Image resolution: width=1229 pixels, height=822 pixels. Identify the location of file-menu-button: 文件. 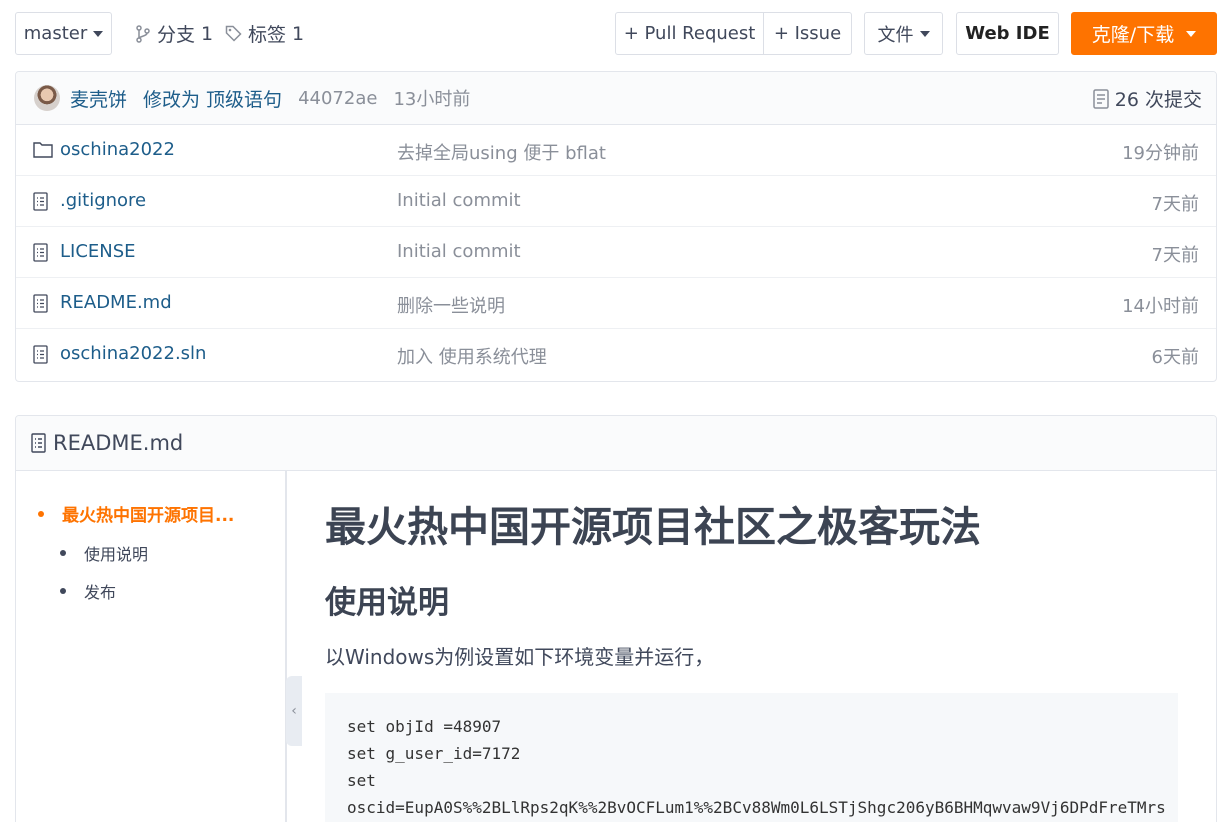
(903, 33).